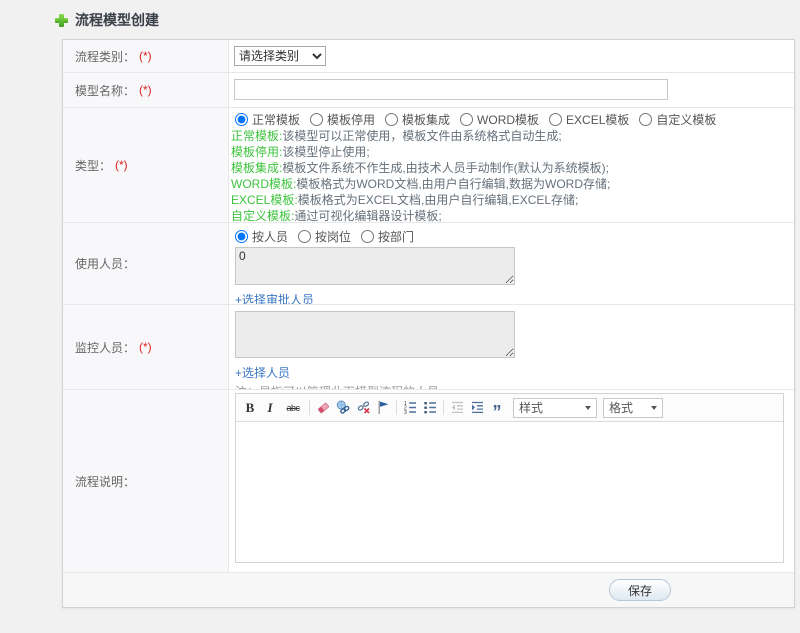  Describe the element at coordinates (511, 215) in the screenshot. I see `type-help-line: 自定义模板:通过可视化编辑器设计模板;` at that location.